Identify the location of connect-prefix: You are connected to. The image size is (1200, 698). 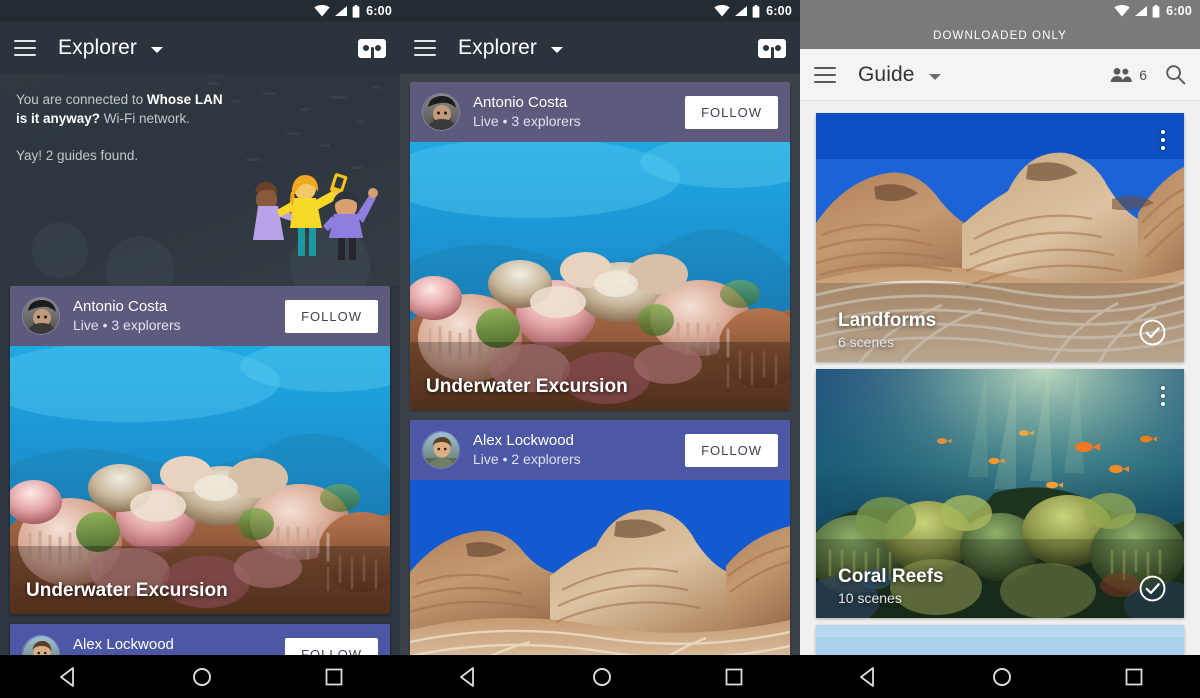
(81, 99).